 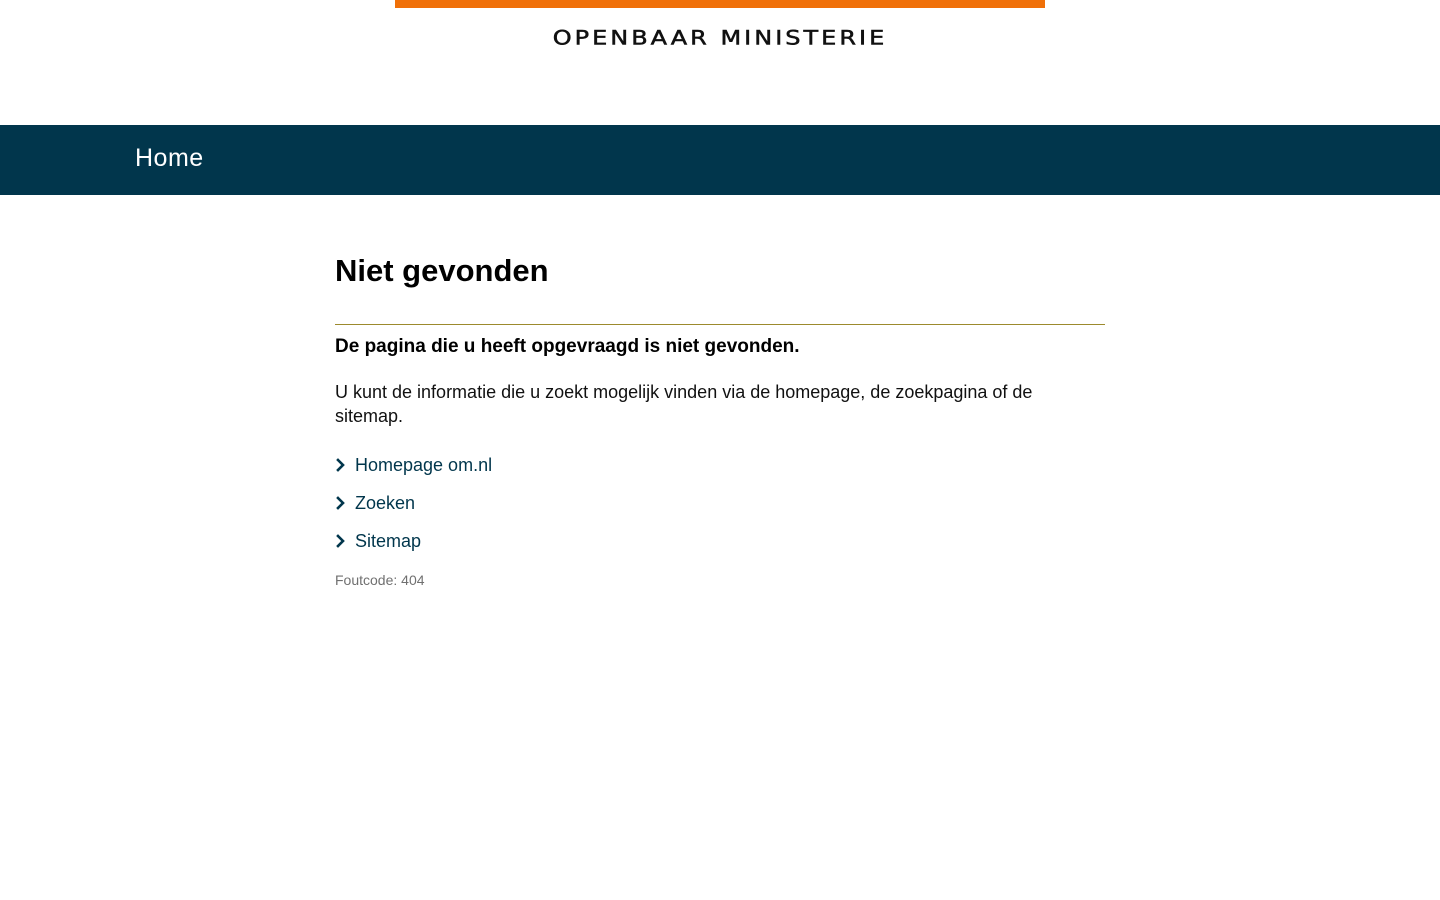 What do you see at coordinates (720, 472) in the screenshot?
I see `list-item: Homepage om.nl` at bounding box center [720, 472].